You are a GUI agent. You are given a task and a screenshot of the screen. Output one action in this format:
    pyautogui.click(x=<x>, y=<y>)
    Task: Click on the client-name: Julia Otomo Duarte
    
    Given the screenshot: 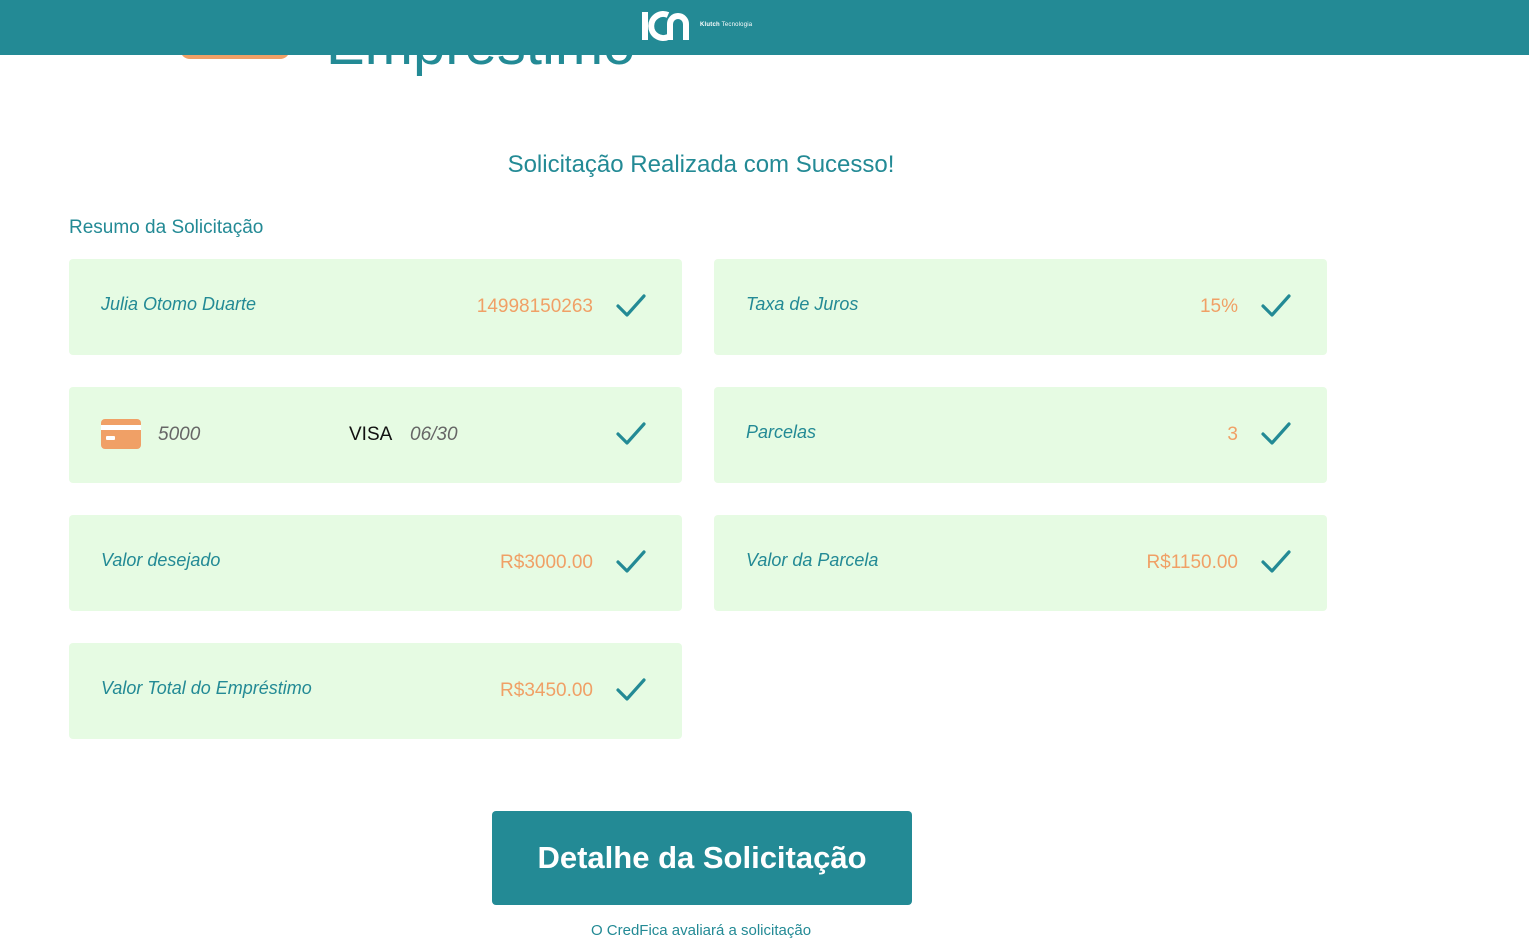 What is the action you would take?
    pyautogui.click(x=179, y=304)
    